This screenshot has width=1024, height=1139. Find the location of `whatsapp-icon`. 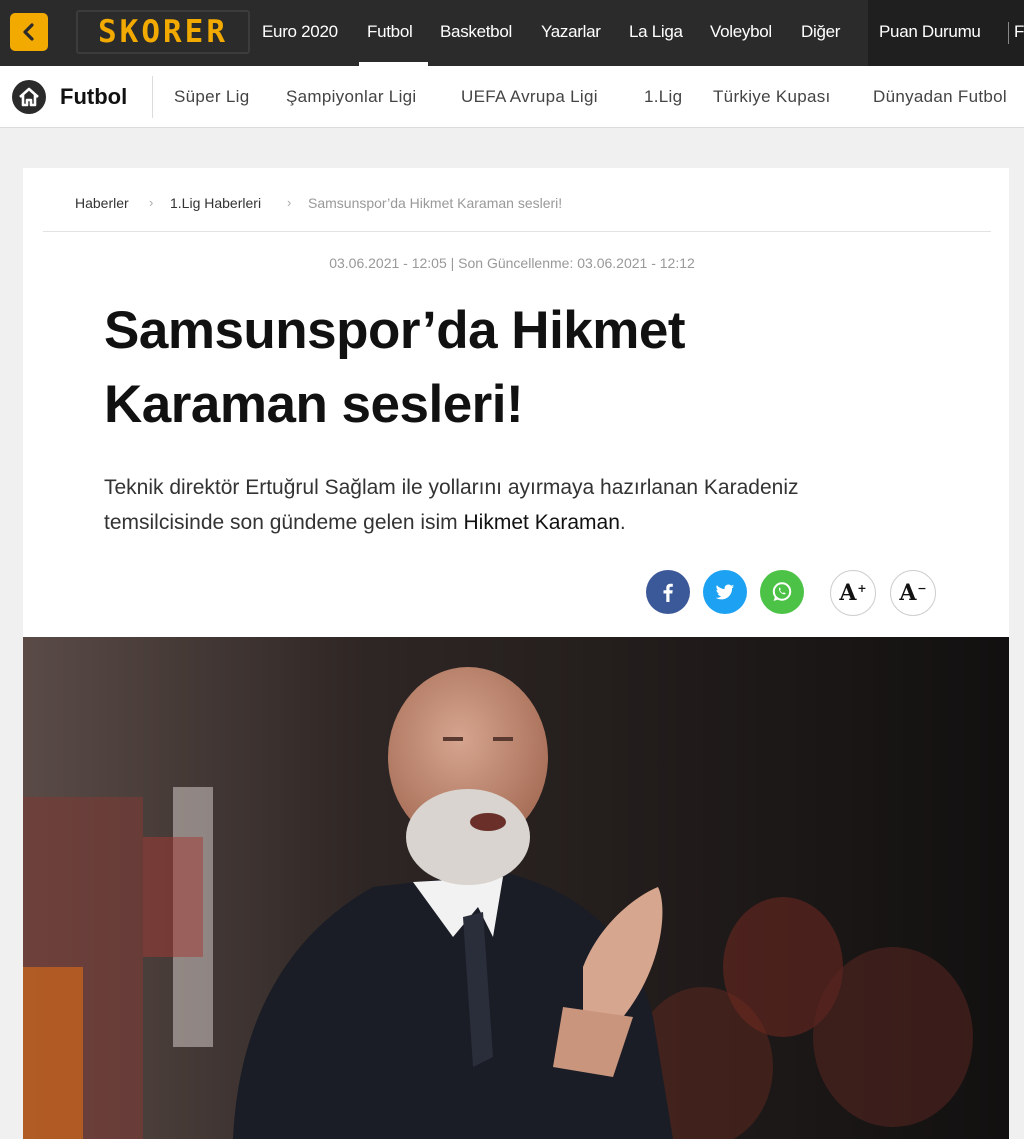

whatsapp-icon is located at coordinates (782, 591).